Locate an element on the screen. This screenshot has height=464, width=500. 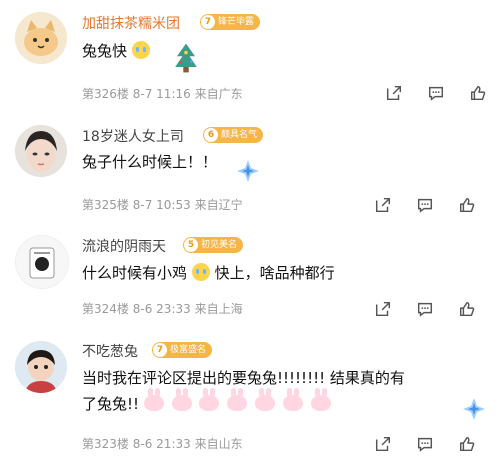
badge-label: 初见美名 is located at coordinates (219, 245).